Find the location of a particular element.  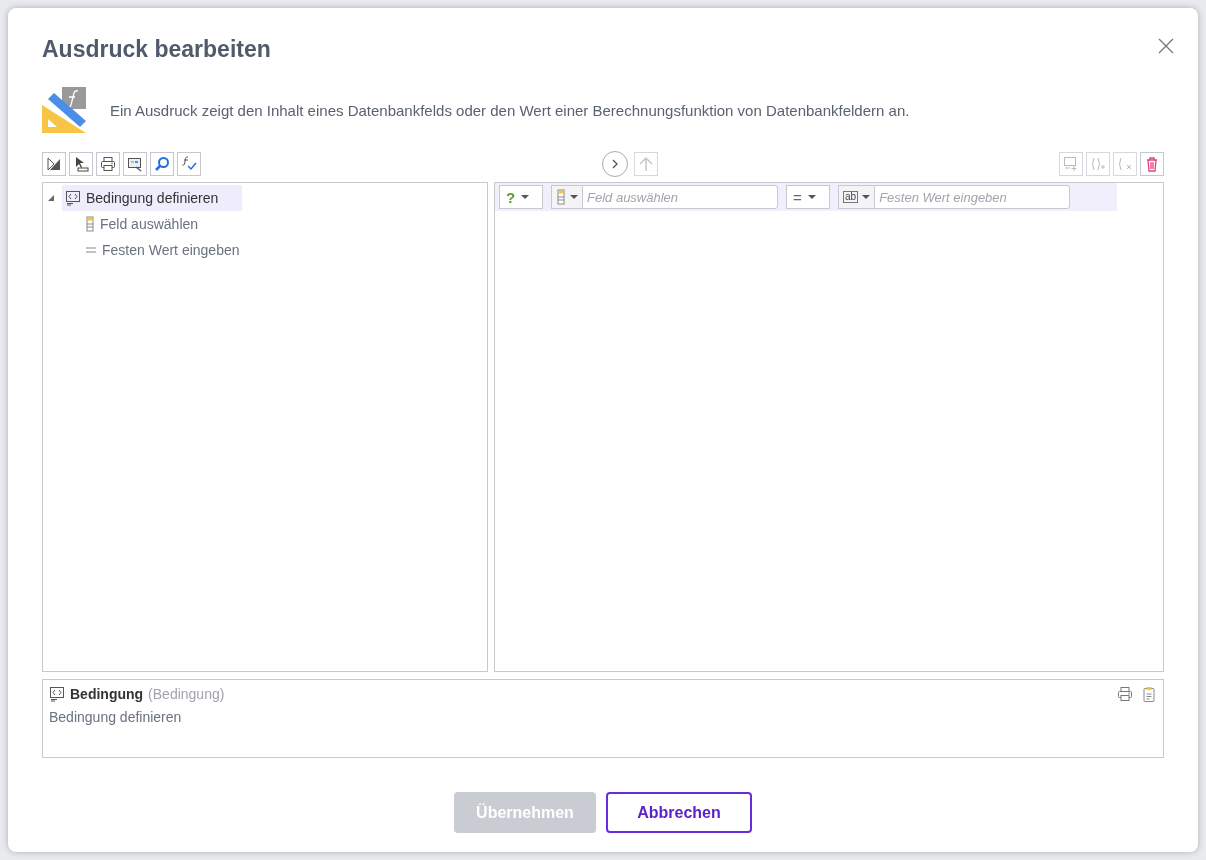

collapse-toggle is located at coordinates (52, 198).